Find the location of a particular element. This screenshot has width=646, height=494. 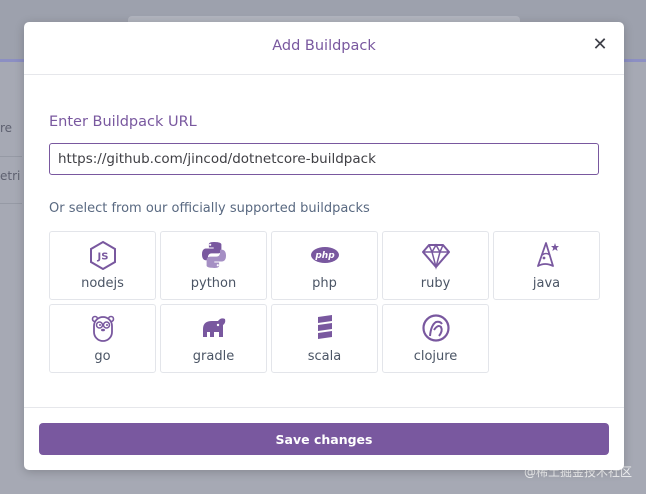

buildpack-label: nodejs is located at coordinates (102, 283).